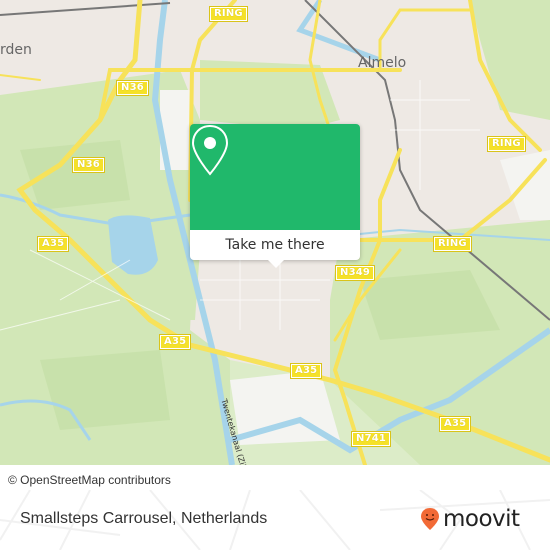 This screenshot has width=550, height=550. I want to click on moovit-logo: moovit, so click(470, 519).